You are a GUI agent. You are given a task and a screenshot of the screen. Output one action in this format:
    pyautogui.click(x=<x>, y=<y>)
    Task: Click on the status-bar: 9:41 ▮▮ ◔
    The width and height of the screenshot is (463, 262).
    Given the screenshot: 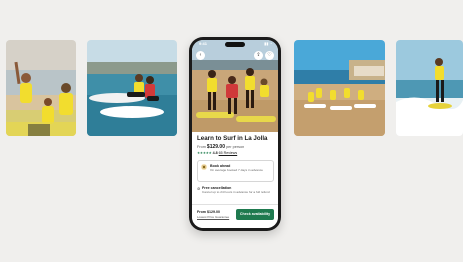 What is the action you would take?
    pyautogui.click(x=235, y=44)
    